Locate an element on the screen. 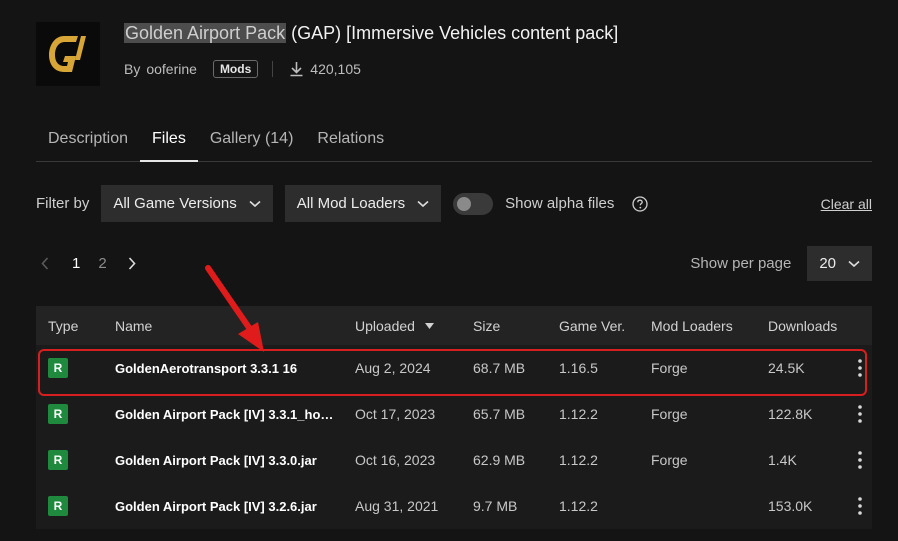 The width and height of the screenshot is (898, 541). col-downloads: Downloads is located at coordinates (803, 325).